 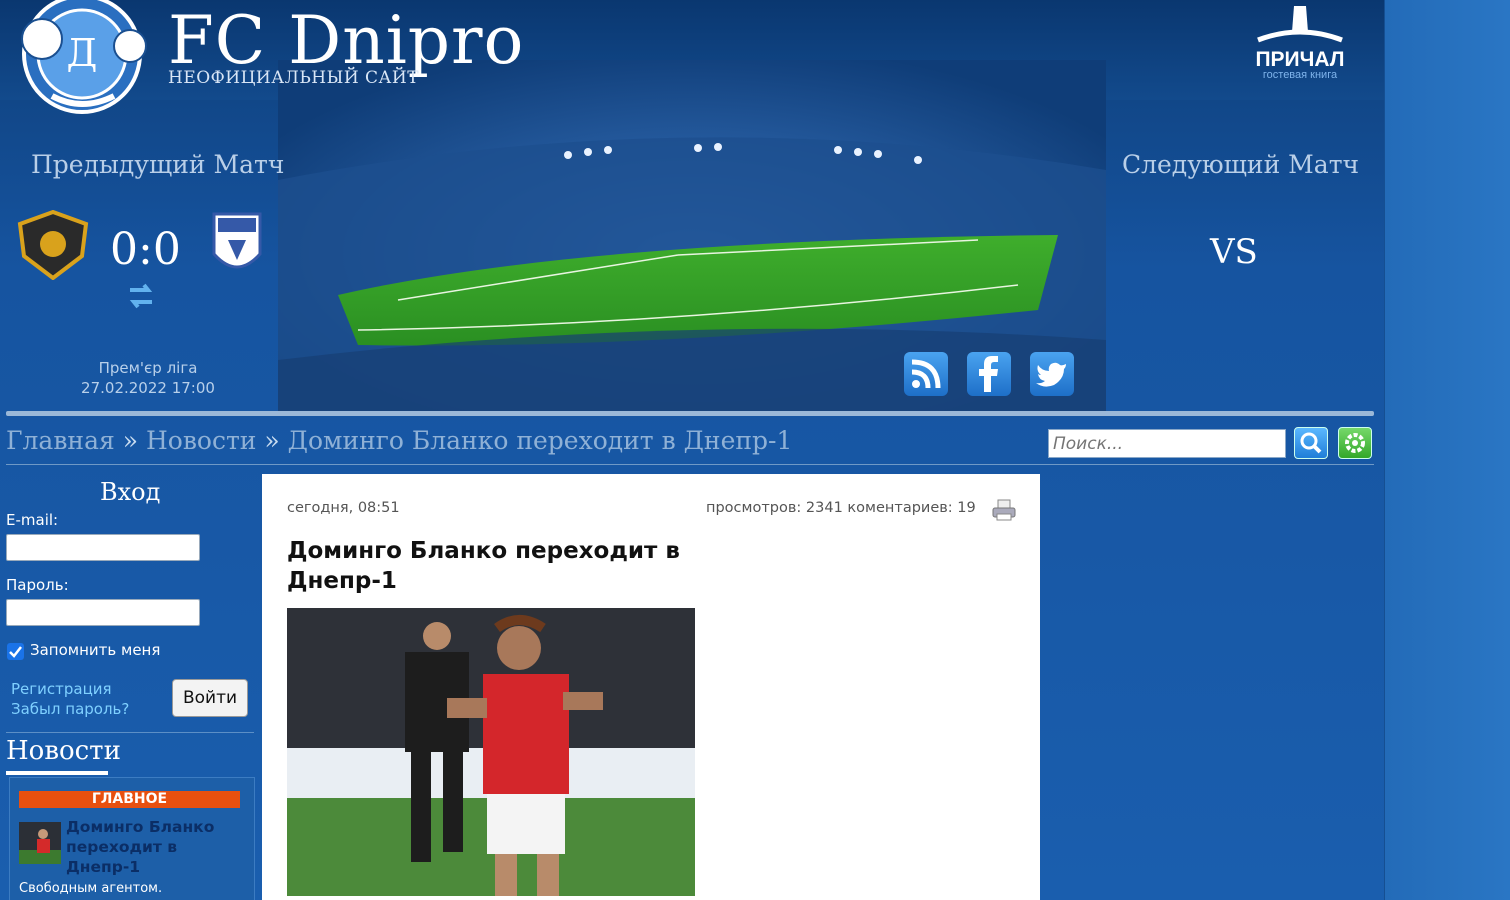 What do you see at coordinates (95, 650) in the screenshot?
I see `remember-label: Запомнить меня` at bounding box center [95, 650].